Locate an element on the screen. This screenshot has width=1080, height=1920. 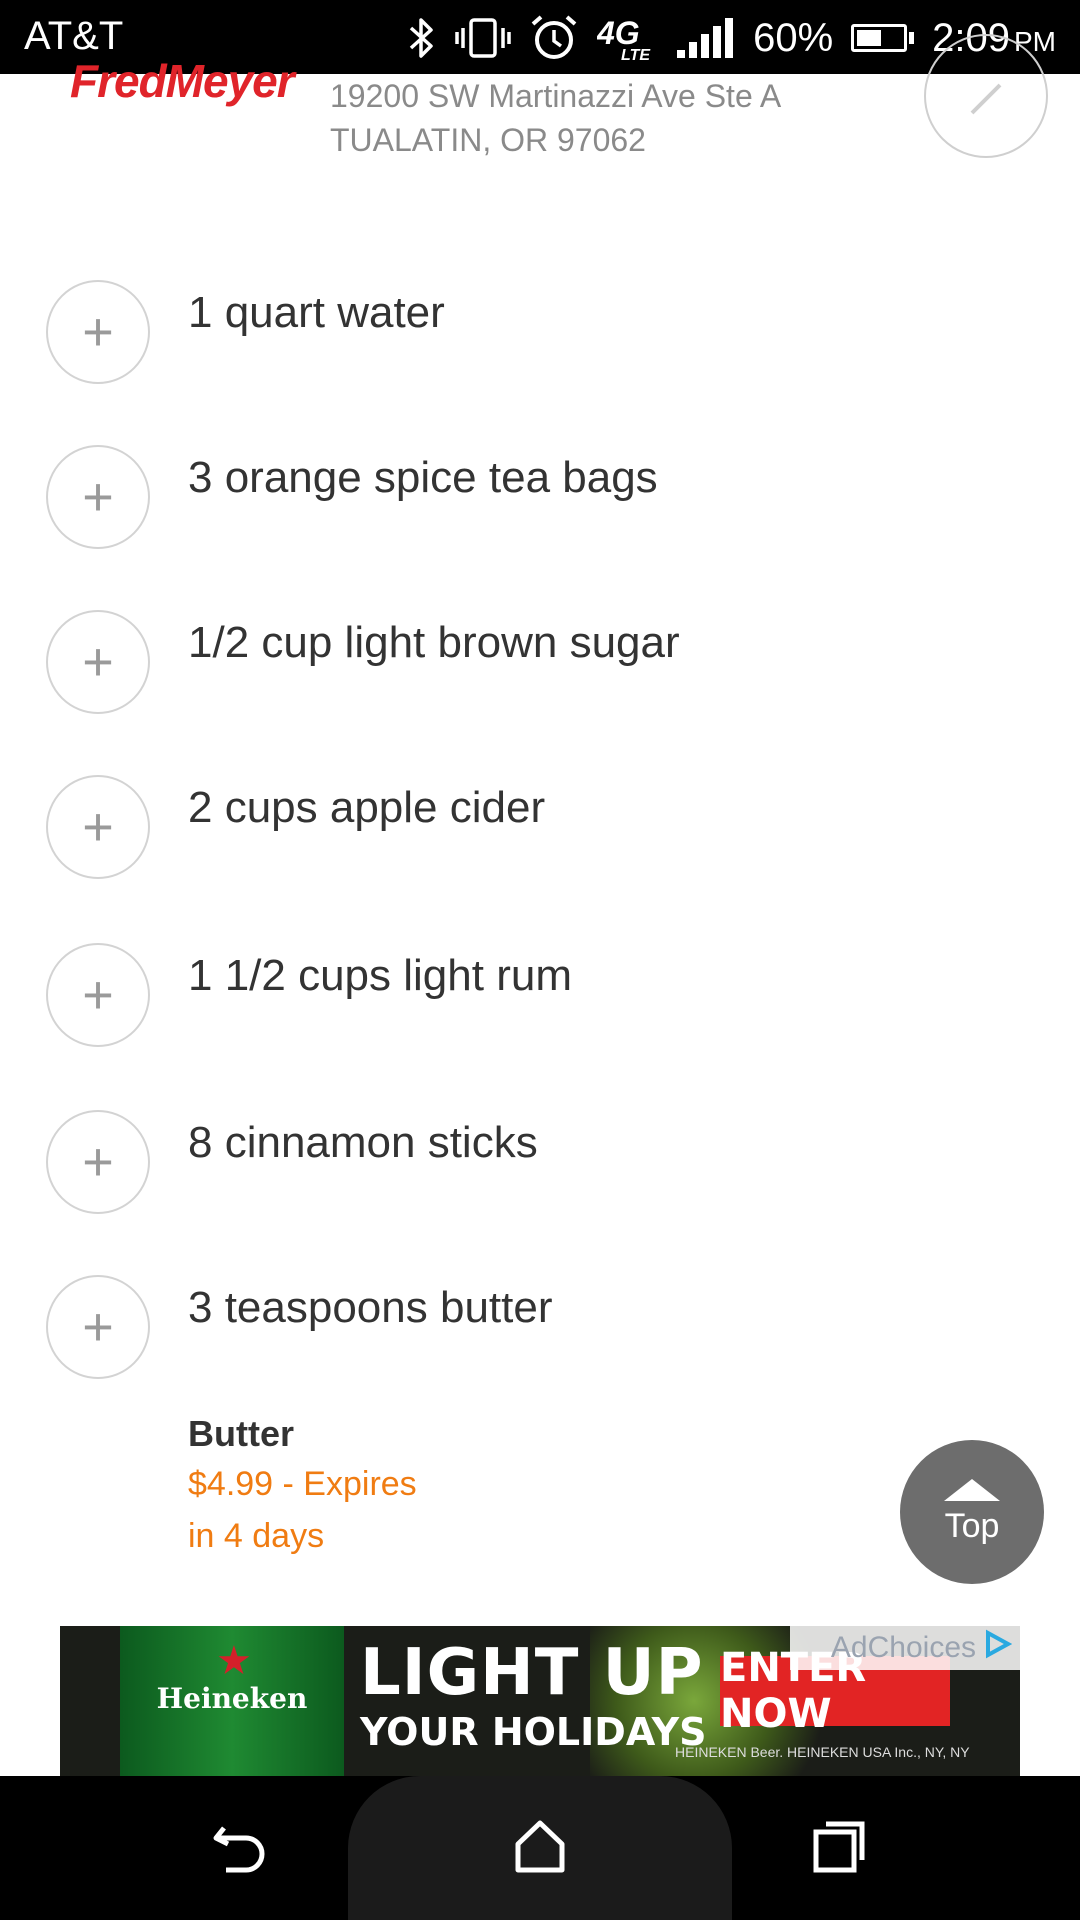
bluetooth-icon is located at coordinates (422, 38).